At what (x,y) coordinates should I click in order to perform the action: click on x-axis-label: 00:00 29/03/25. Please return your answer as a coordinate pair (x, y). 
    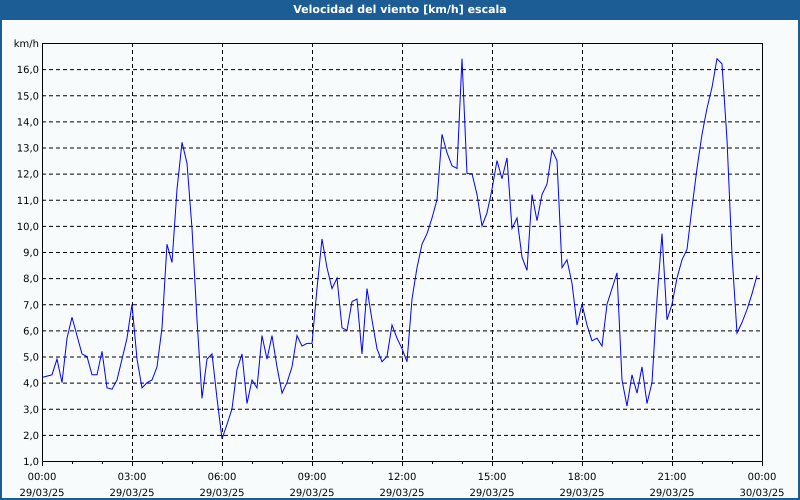
    Looking at the image, I should click on (42, 485).